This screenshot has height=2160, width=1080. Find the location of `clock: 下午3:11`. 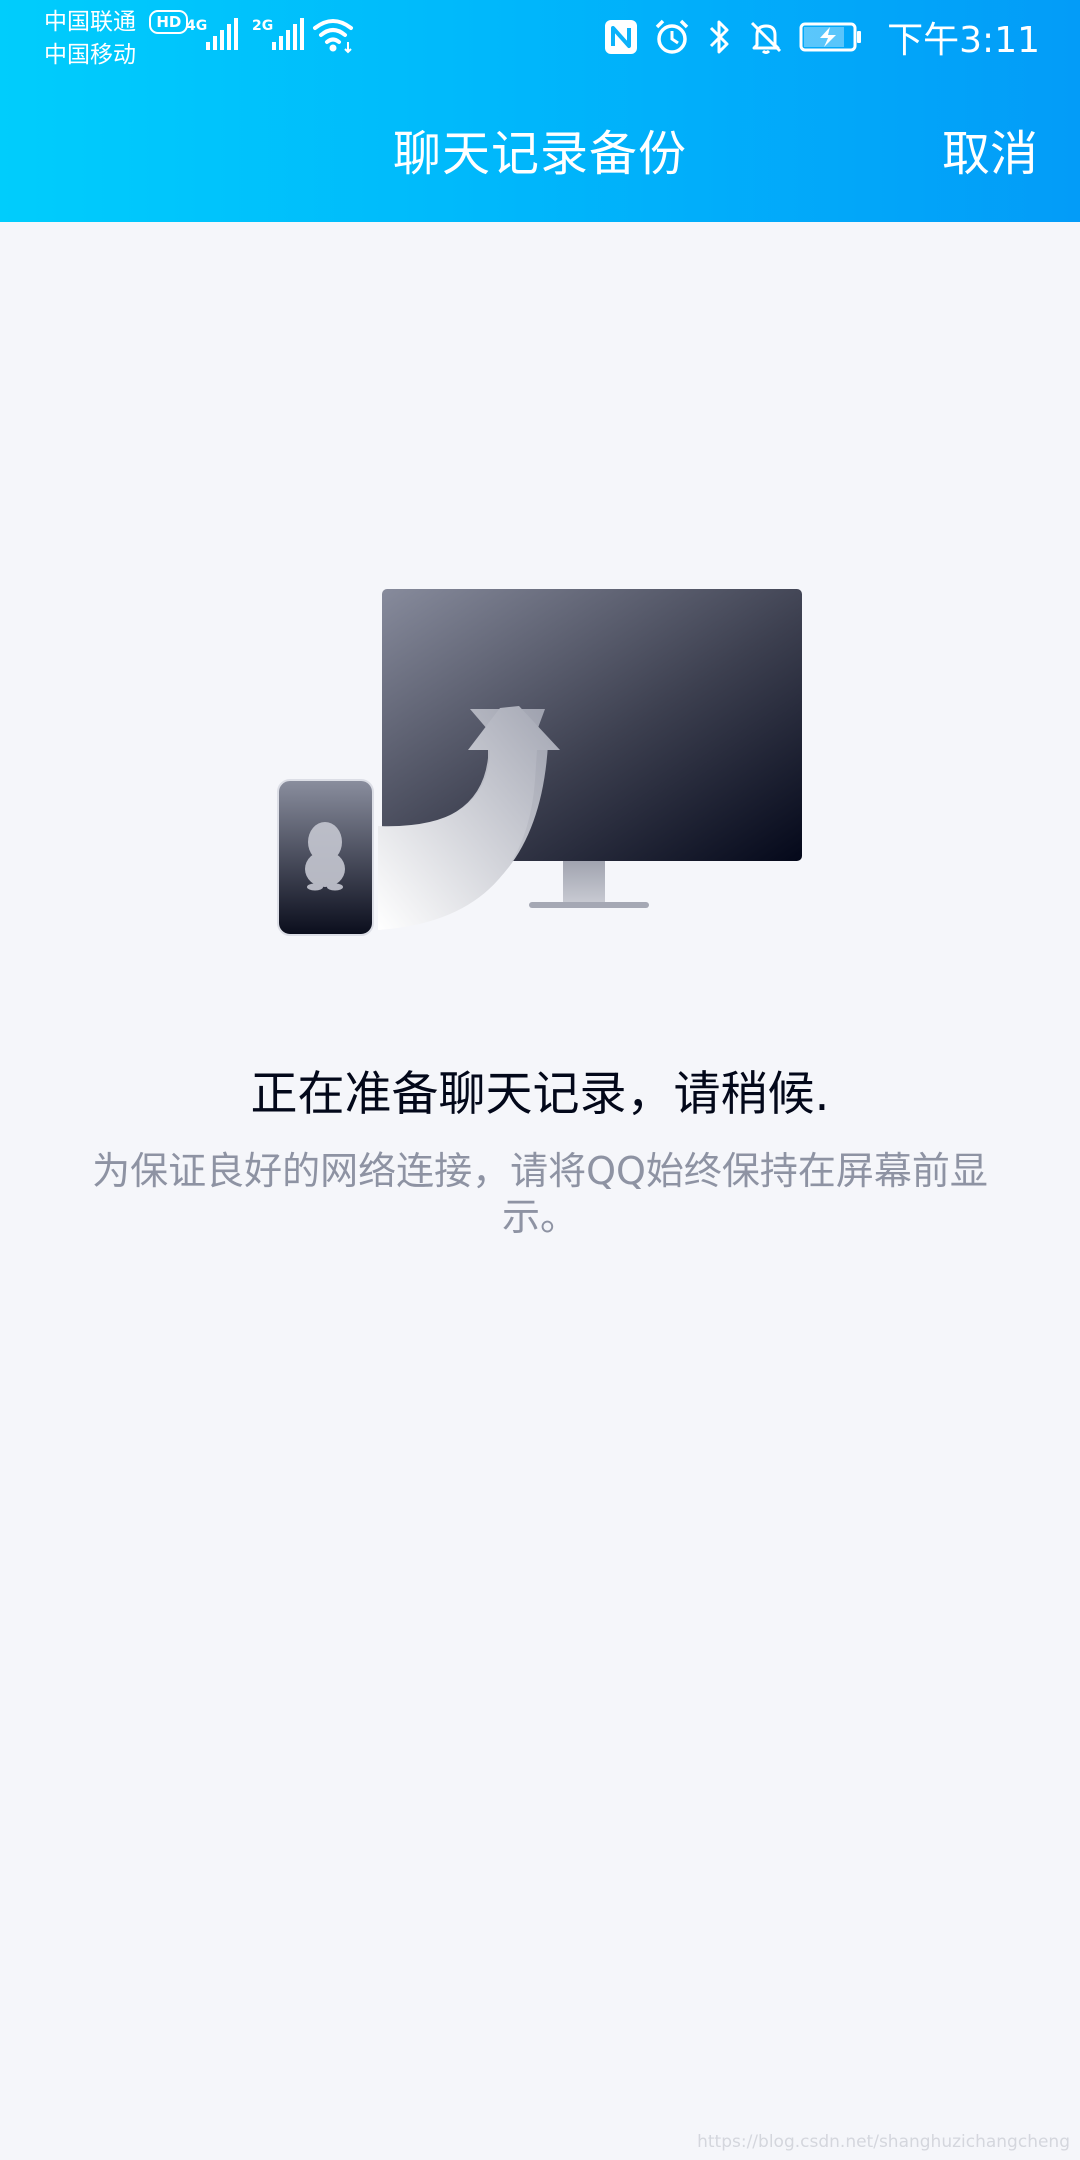

clock: 下午3:11 is located at coordinates (963, 40).